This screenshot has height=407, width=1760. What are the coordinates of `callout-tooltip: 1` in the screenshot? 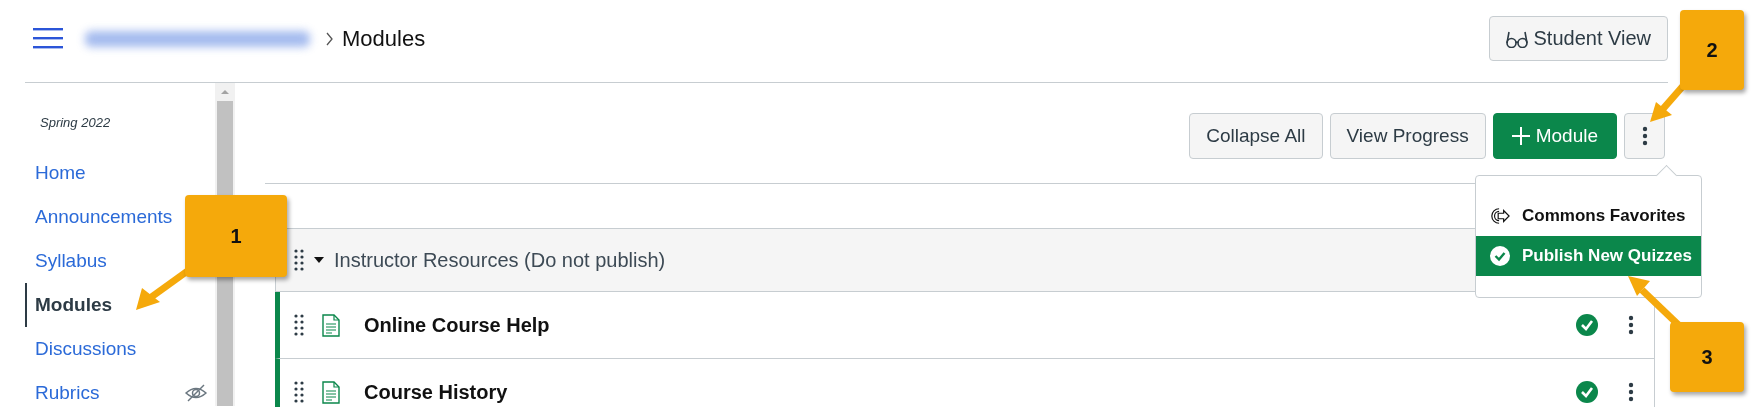 It's located at (236, 236).